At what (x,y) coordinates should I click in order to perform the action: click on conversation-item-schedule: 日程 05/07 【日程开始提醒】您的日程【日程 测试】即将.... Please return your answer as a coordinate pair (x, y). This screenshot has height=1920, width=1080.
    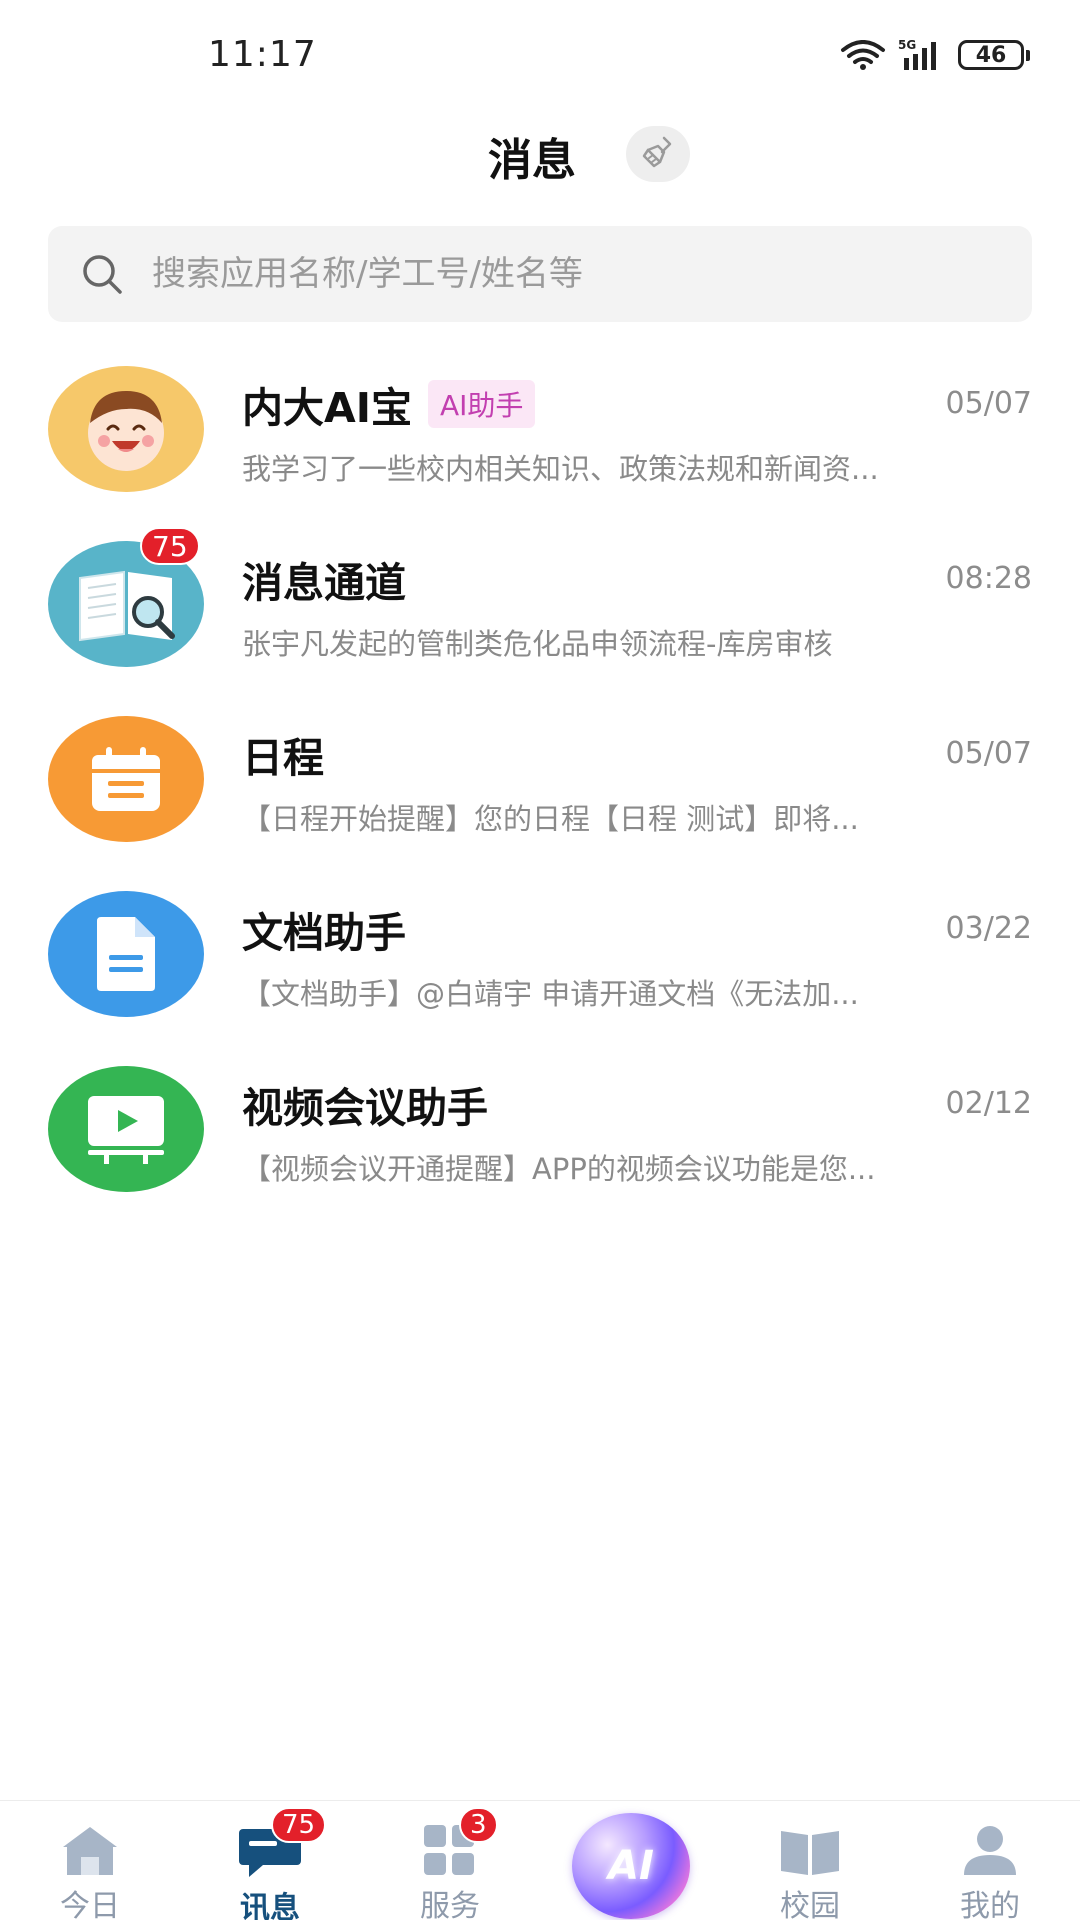
    Looking at the image, I should click on (540, 789).